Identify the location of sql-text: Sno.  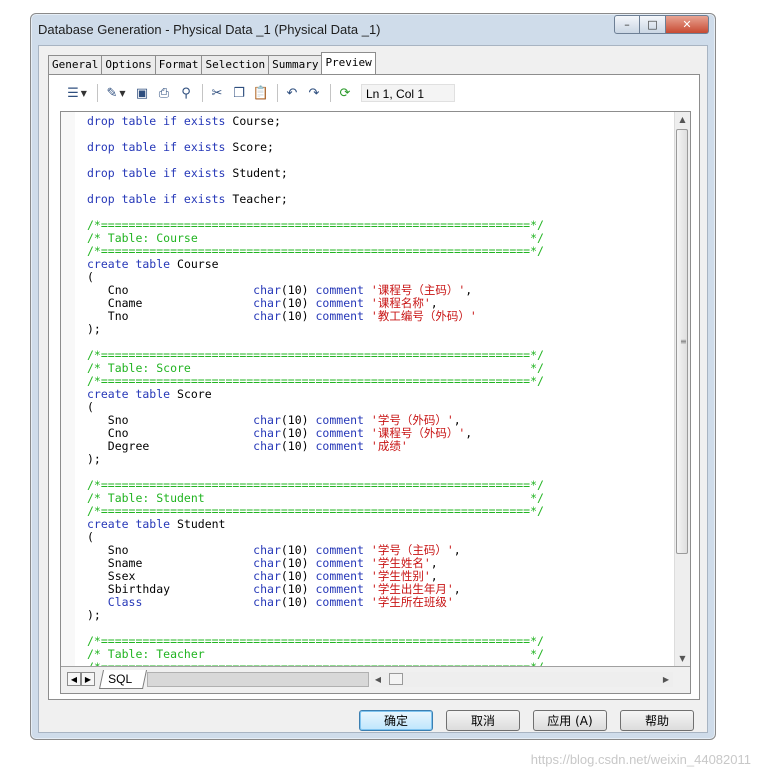
(170, 550).